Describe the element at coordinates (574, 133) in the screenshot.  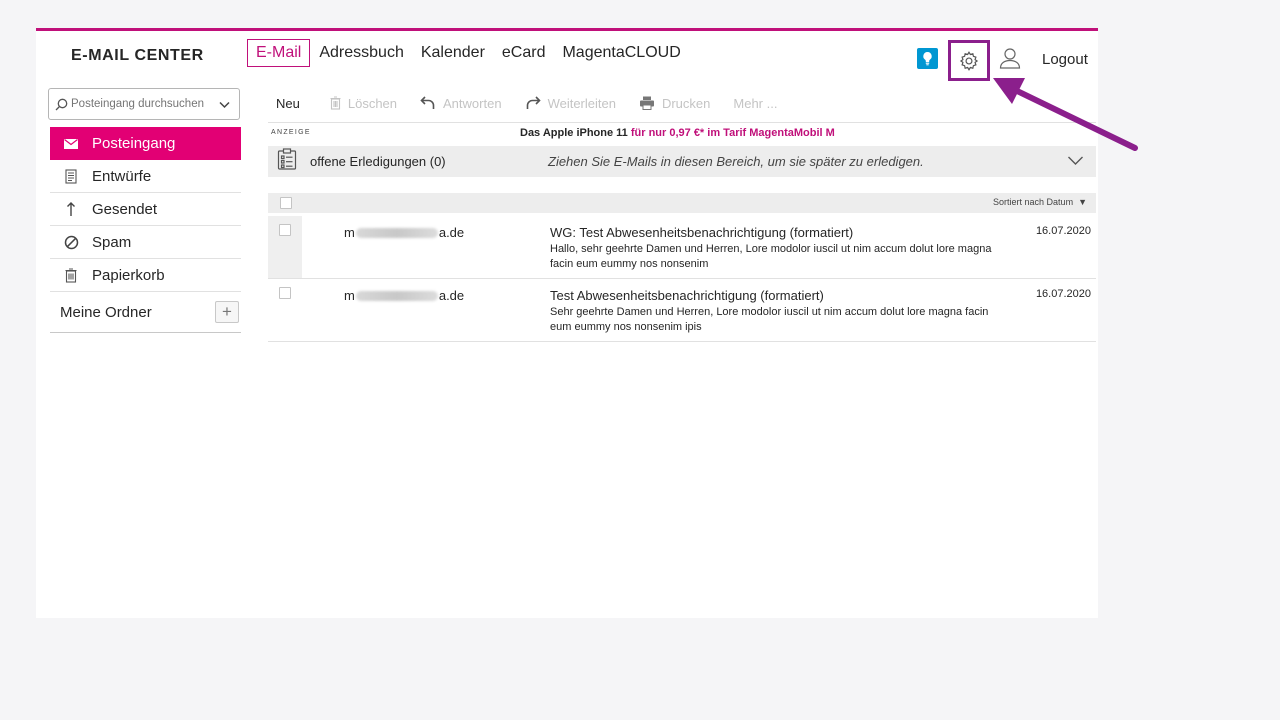
I see `ad-text-main: Das Apple iPhone 11` at that location.